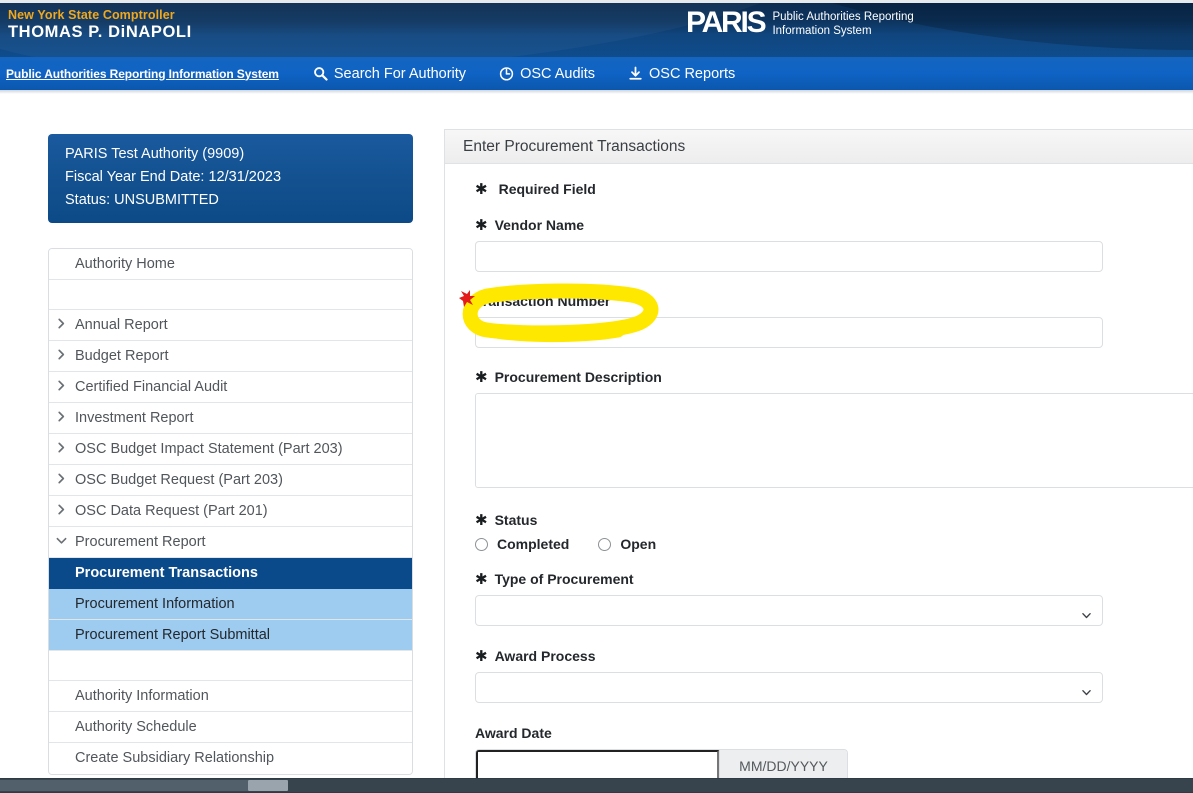 This screenshot has width=1193, height=793. I want to click on sidebar-item-procurement-report-submittal-label: Procurement Report Submittal, so click(173, 634).